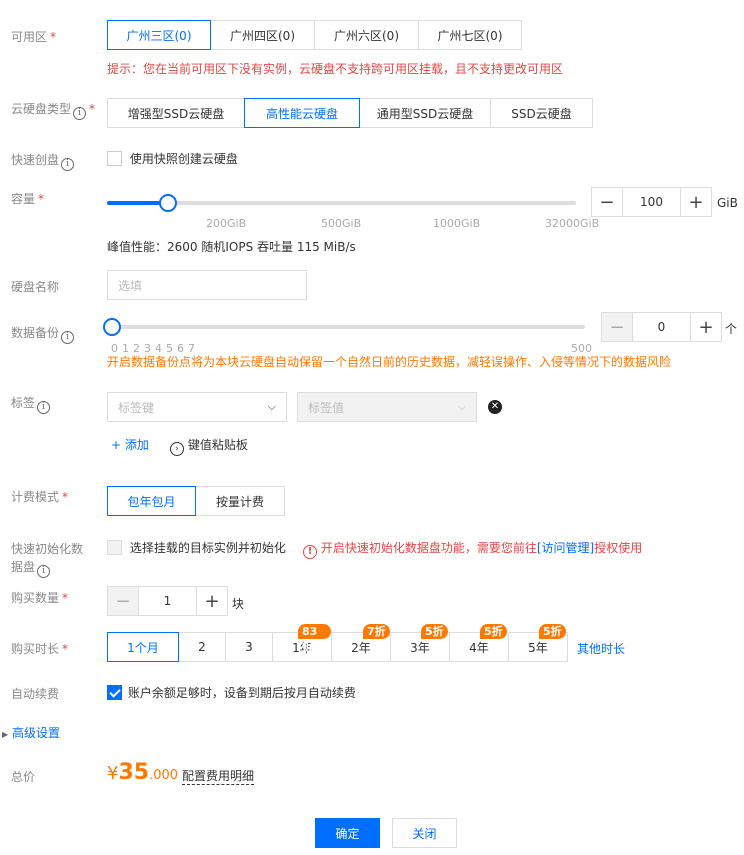  I want to click on backup-unit: 个, so click(731, 329).